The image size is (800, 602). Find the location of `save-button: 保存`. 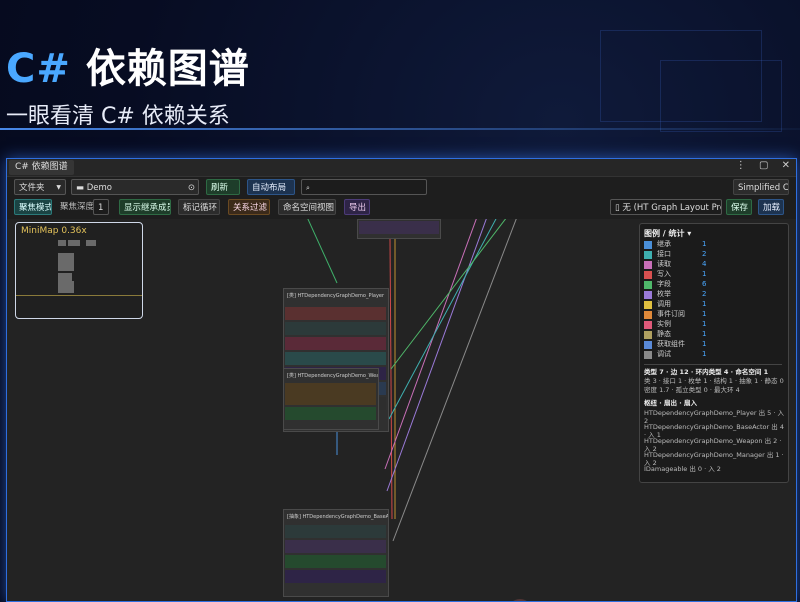

save-button: 保存 is located at coordinates (739, 207).